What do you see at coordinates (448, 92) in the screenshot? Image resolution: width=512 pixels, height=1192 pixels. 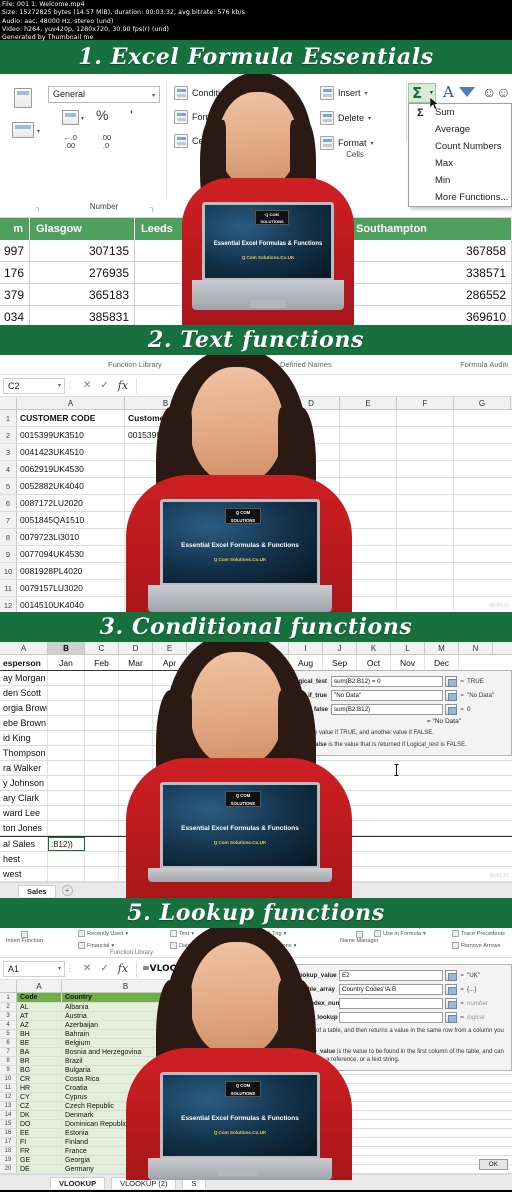 I see `sort-filter-icon: A` at bounding box center [448, 92].